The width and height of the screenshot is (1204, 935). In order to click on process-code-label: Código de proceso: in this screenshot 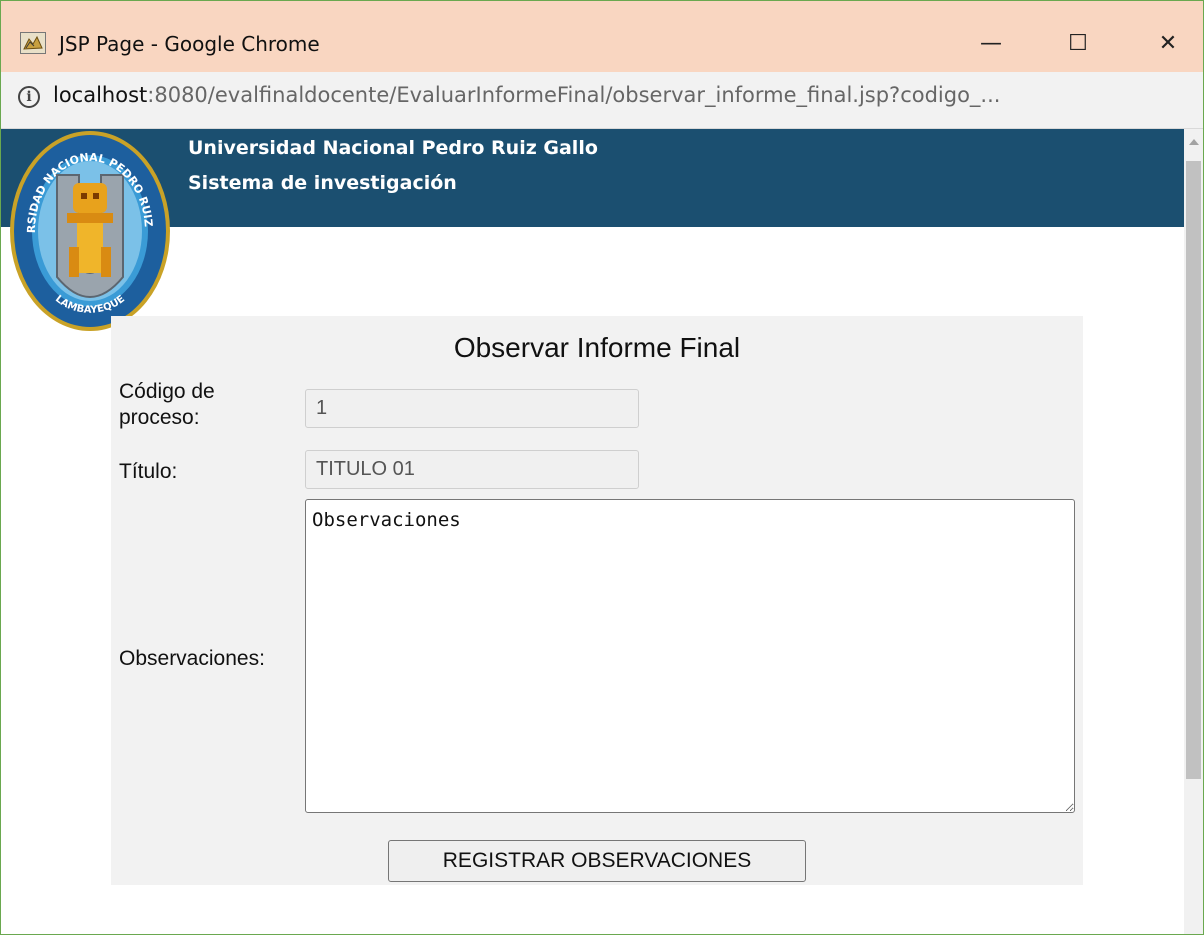, I will do `click(167, 404)`.